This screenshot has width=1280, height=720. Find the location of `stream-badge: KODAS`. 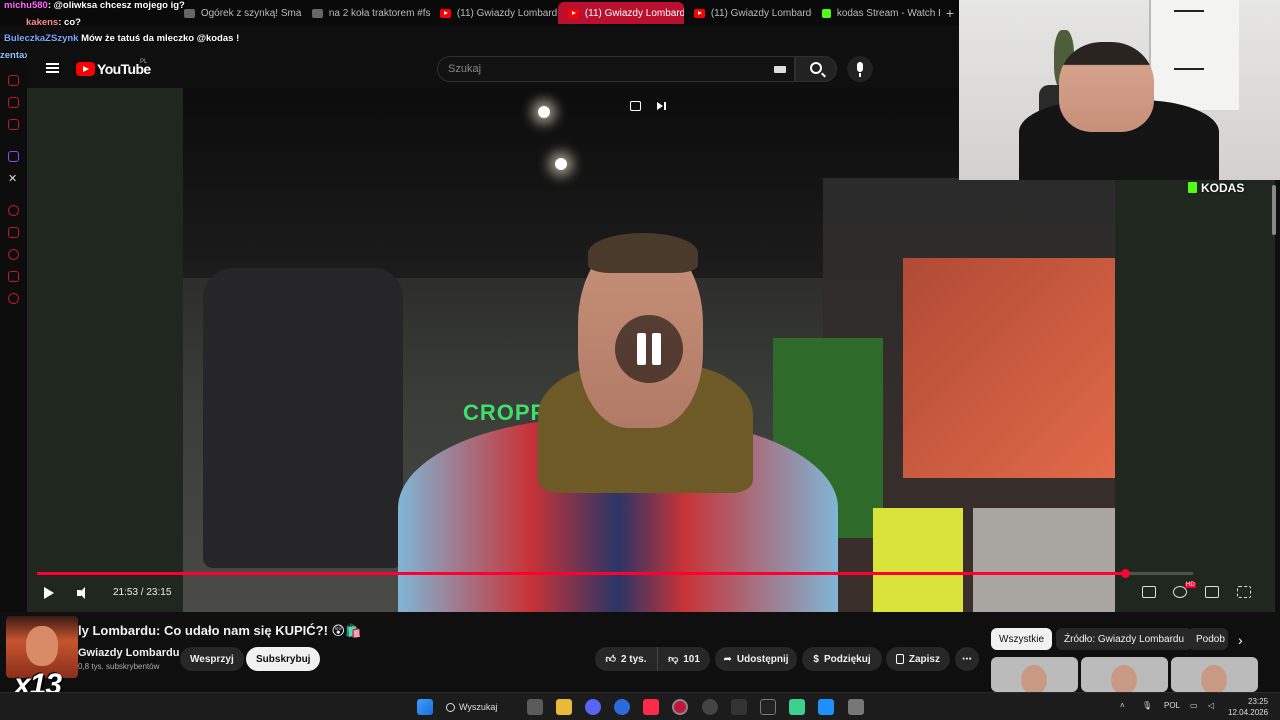

stream-badge: KODAS is located at coordinates (1216, 188).